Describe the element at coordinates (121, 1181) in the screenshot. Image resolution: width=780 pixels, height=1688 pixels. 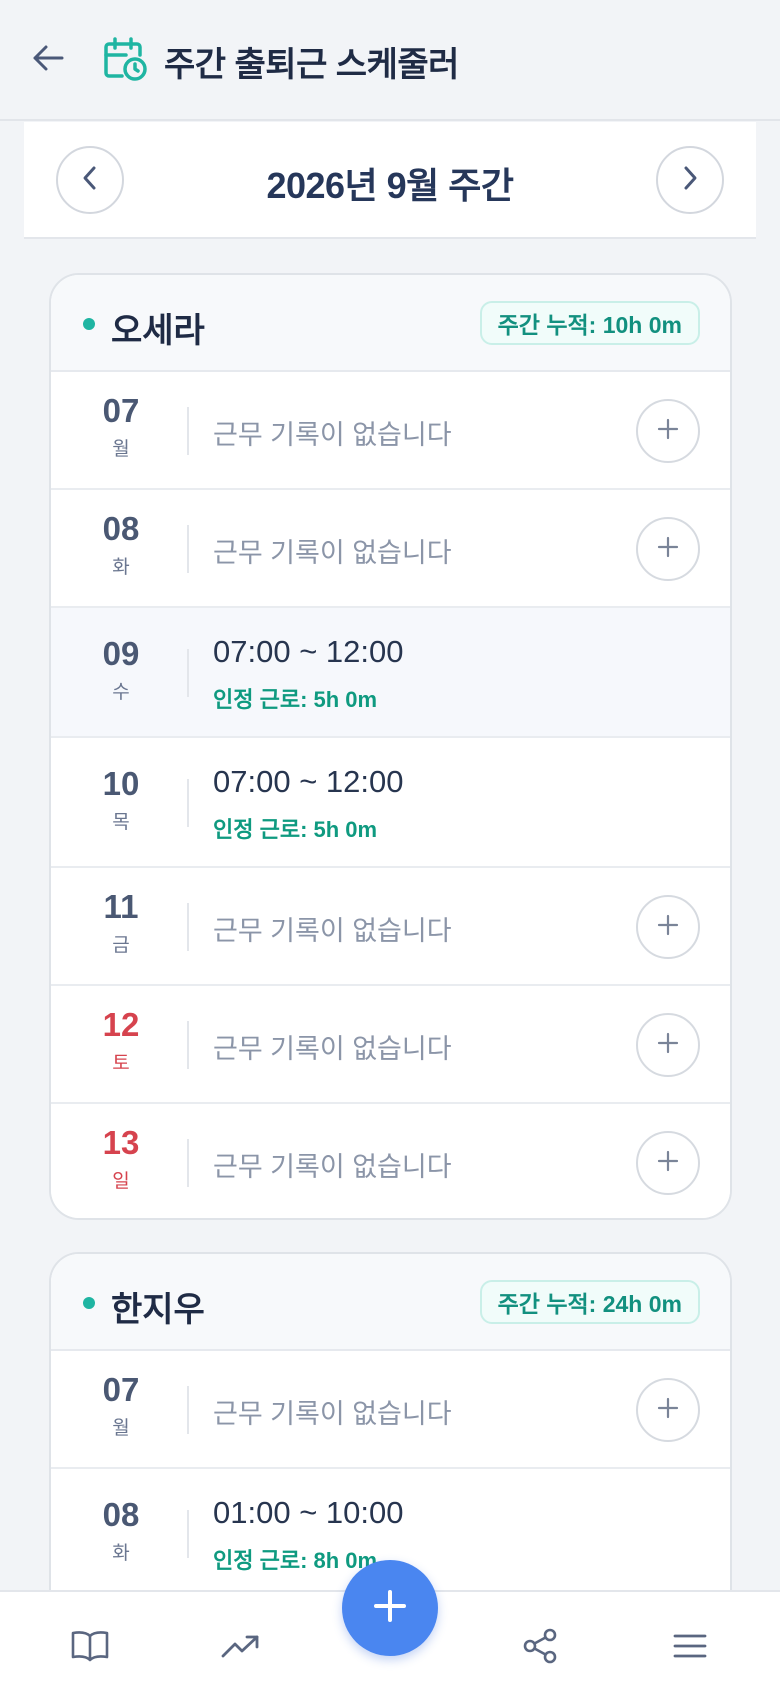
I see `day-weekday: 일` at that location.